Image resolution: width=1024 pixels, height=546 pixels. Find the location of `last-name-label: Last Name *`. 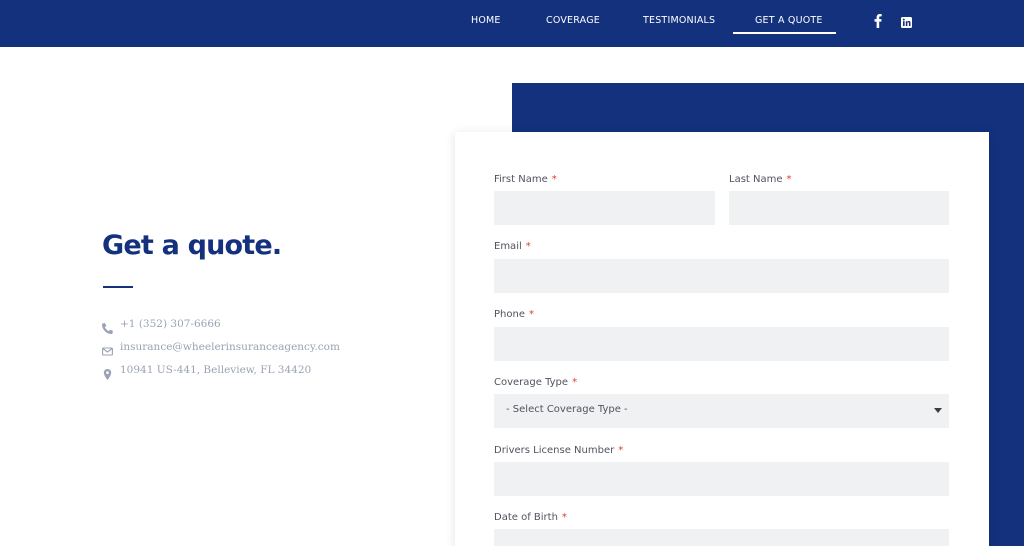

last-name-label: Last Name * is located at coordinates (760, 180).